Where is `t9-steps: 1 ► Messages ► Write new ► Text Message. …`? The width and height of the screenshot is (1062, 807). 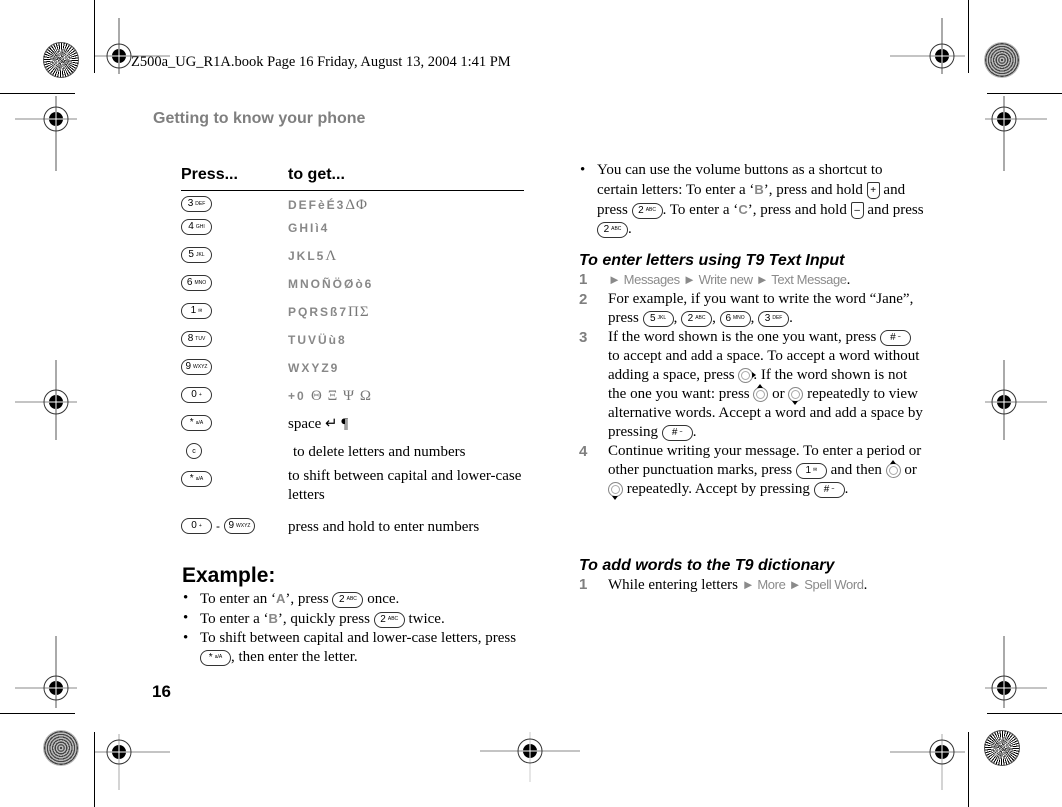 t9-steps: 1 ► Messages ► Write new ► Text Message. … is located at coordinates (751, 385).